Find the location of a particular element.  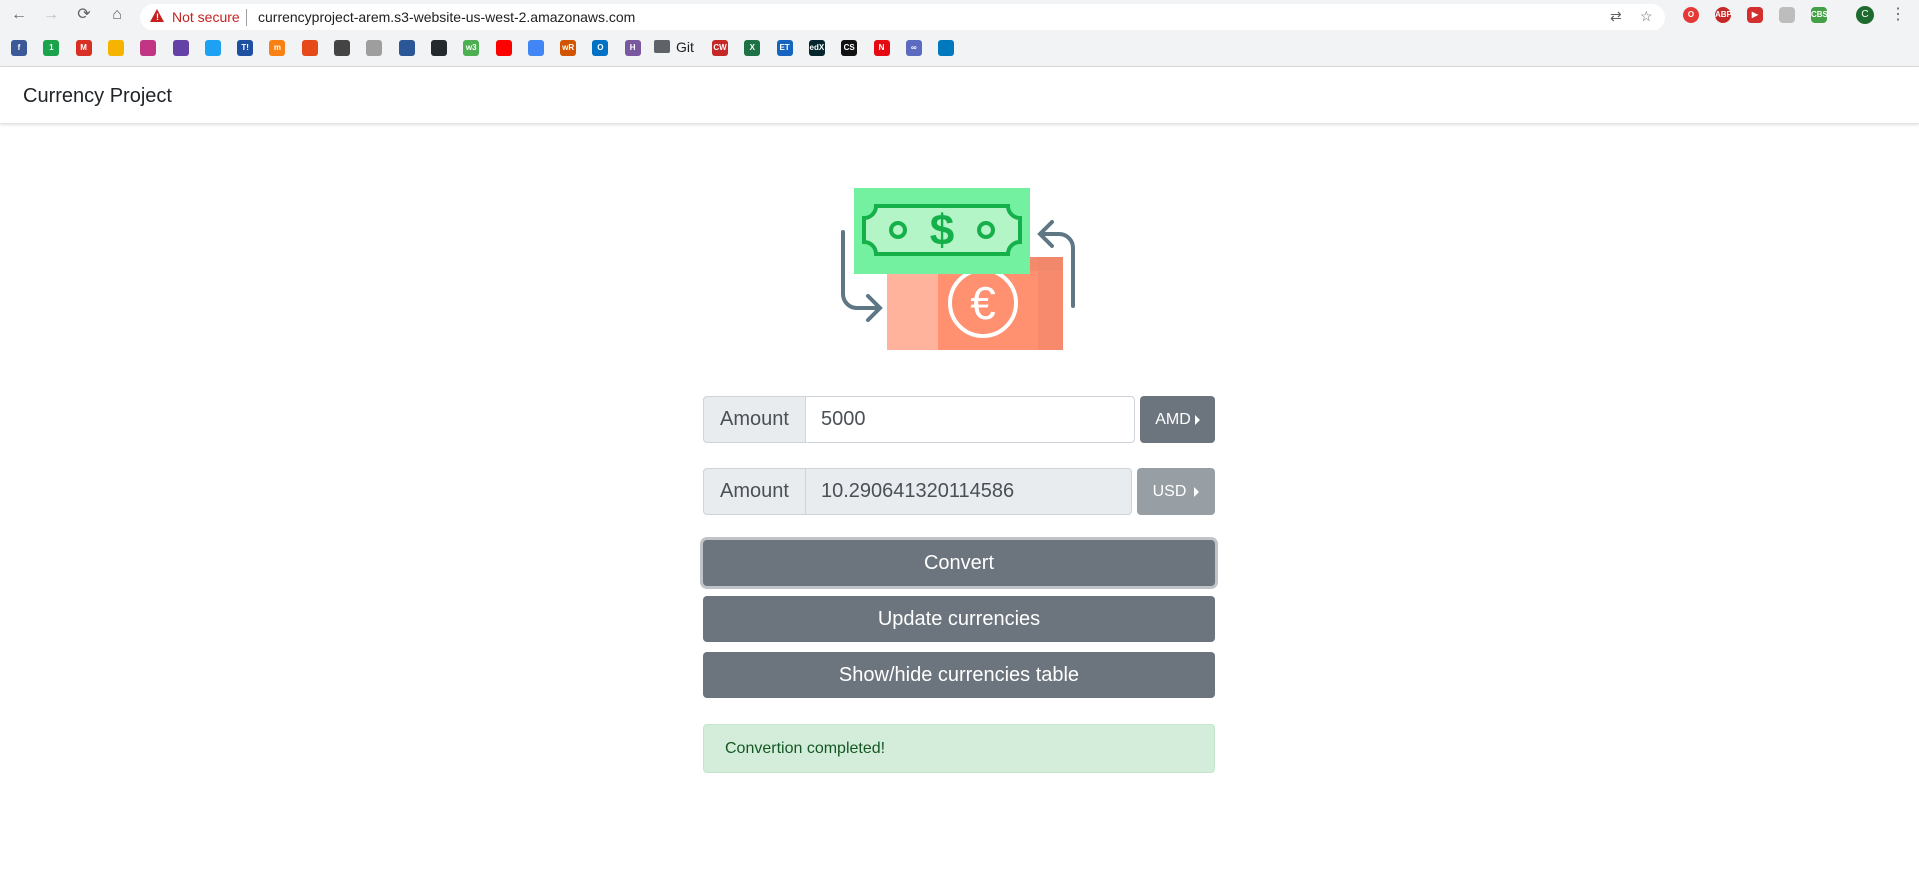

dollar-bill-icon: $ is located at coordinates (942, 231).